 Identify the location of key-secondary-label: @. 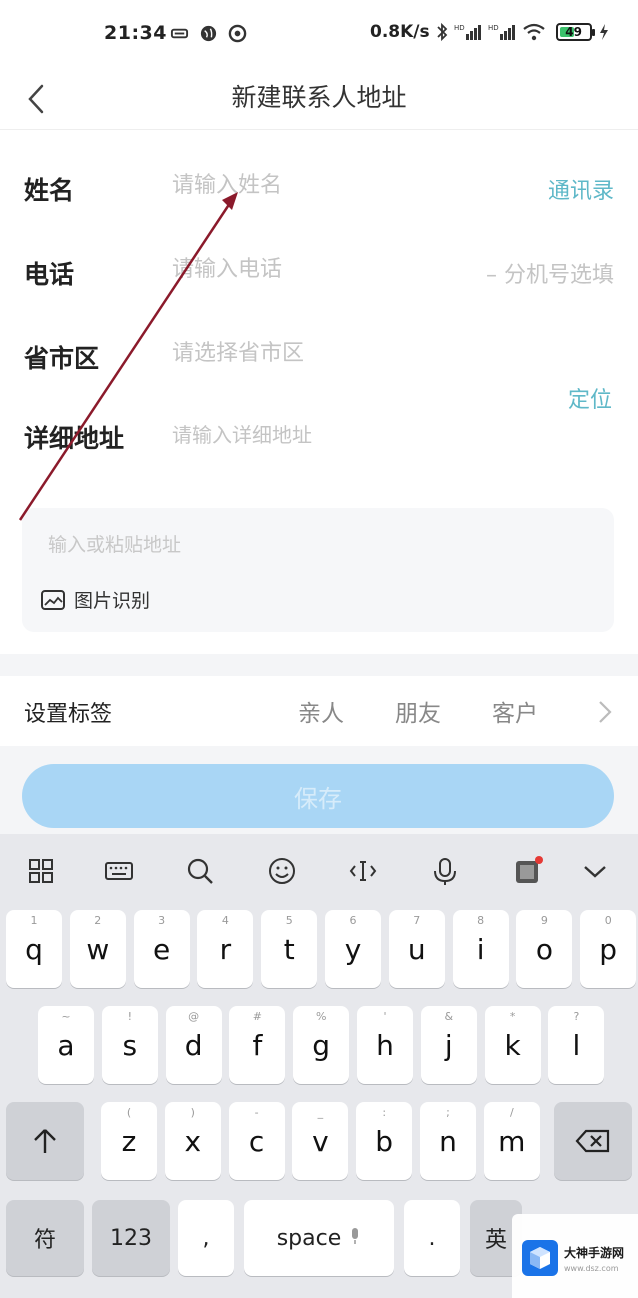
(194, 1016).